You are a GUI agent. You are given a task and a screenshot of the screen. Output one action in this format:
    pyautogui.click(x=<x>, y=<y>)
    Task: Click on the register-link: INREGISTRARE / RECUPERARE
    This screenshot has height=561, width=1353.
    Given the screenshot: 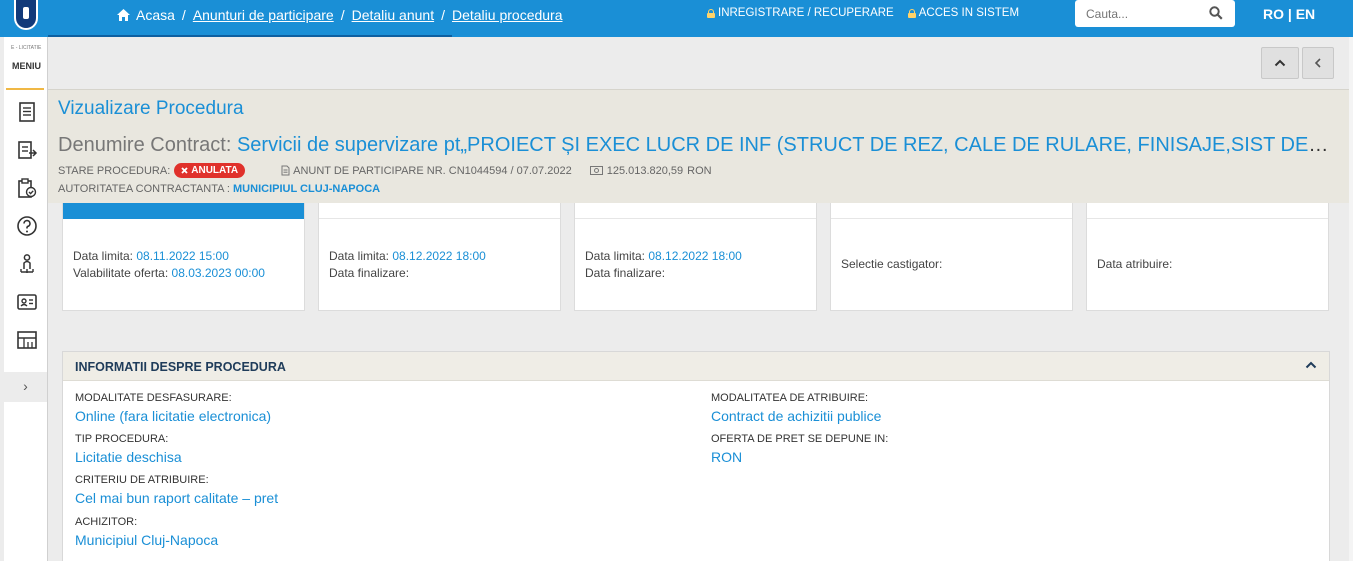 What is the action you would take?
    pyautogui.click(x=800, y=13)
    